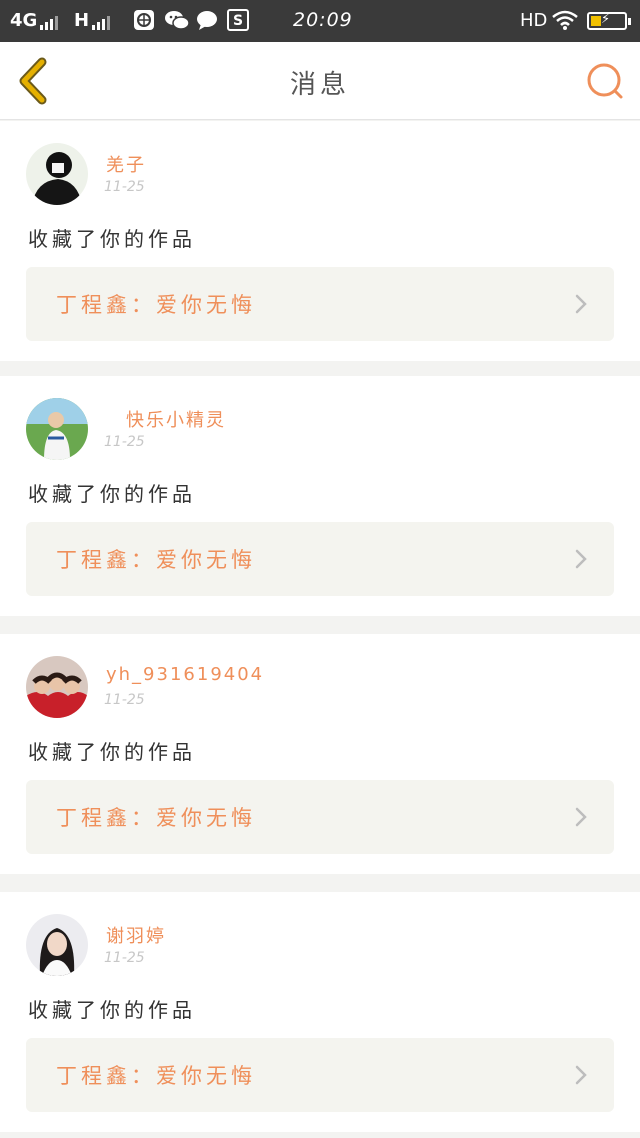 This screenshot has width=640, height=1138. Describe the element at coordinates (136, 935) in the screenshot. I see `username: 谢羽婷` at that location.